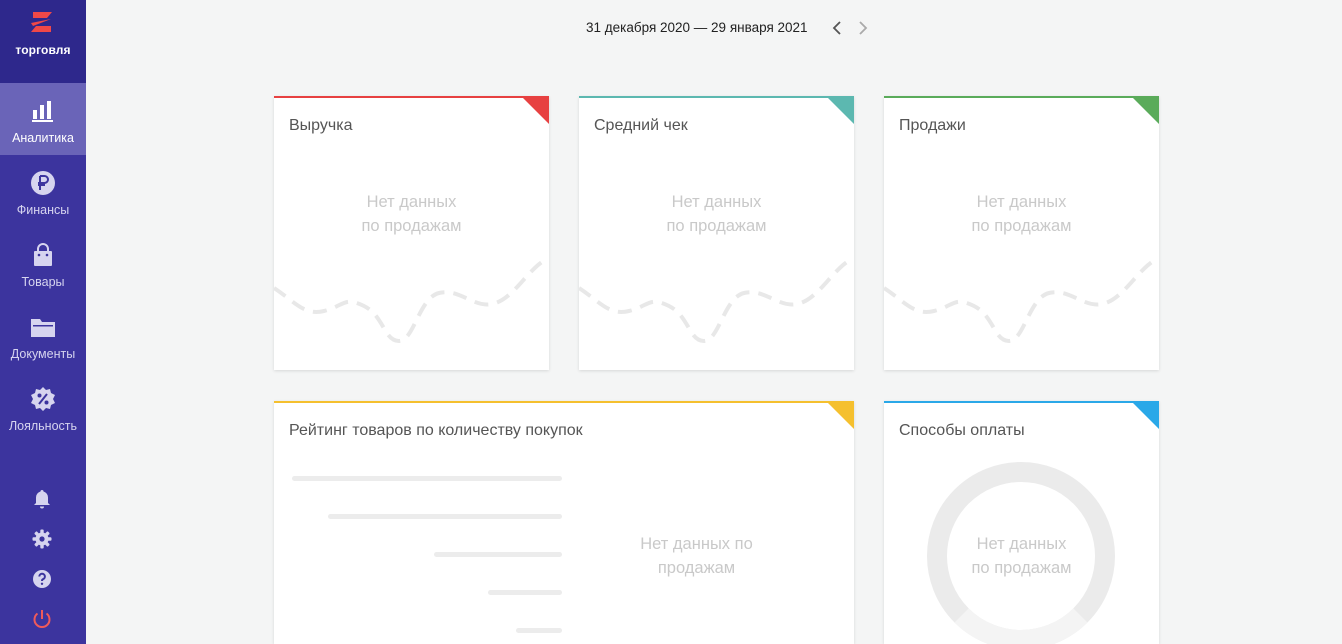 The width and height of the screenshot is (1342, 644). I want to click on sidebar-item-label: Аналитика, so click(43, 138).